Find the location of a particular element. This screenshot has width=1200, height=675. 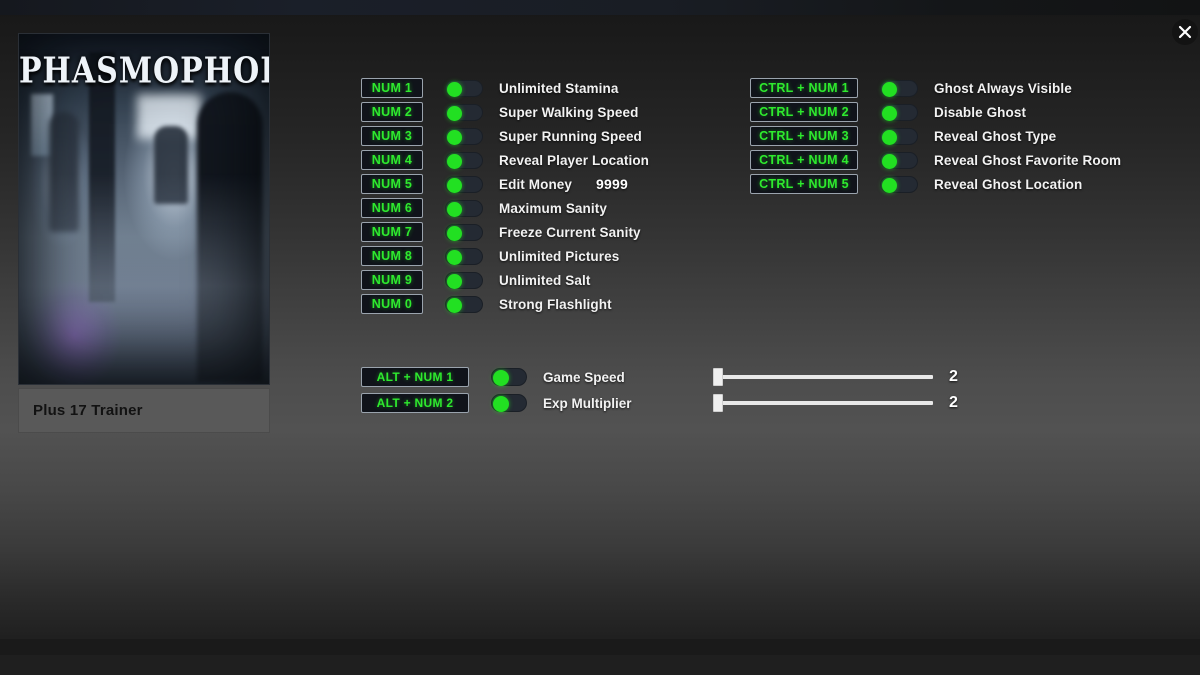

cheat-label: Super Walking Speed is located at coordinates (569, 112).